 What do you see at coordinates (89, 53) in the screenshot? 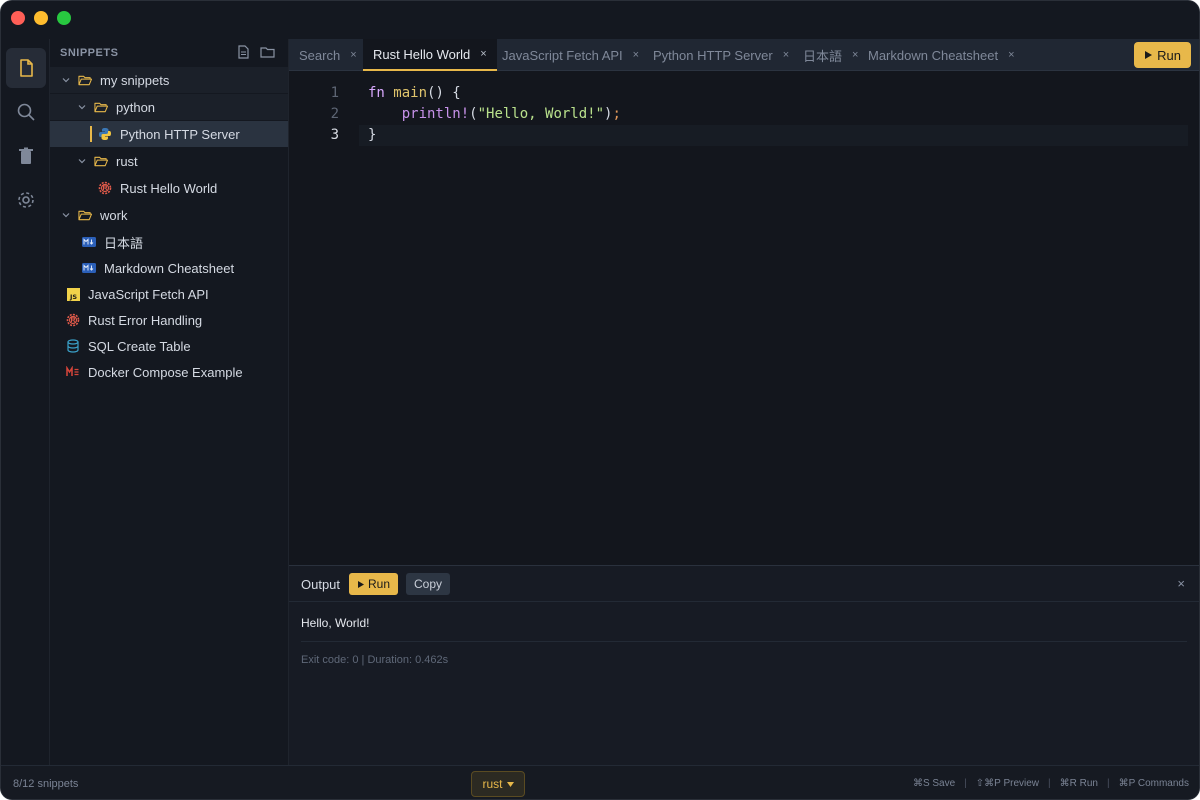
I see `sidebar-title: SNIPPETS` at bounding box center [89, 53].